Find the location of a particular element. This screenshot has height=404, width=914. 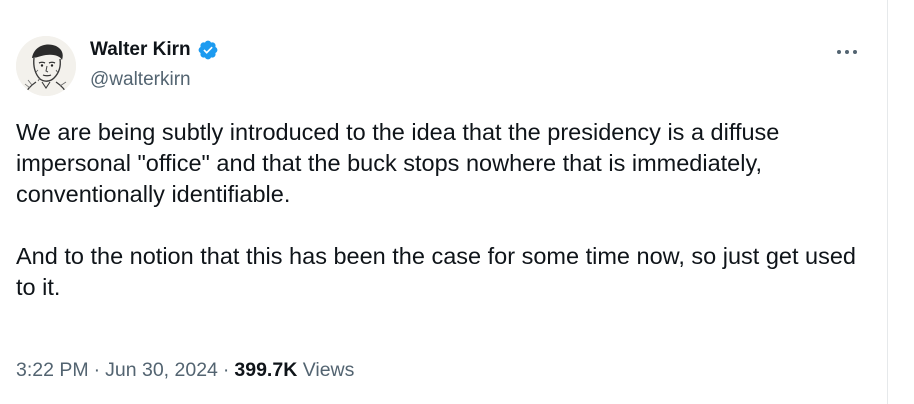

tweet-meta: 3:22 PM · Jun 30, 2024 · 399.7K Views is located at coordinates (185, 370).